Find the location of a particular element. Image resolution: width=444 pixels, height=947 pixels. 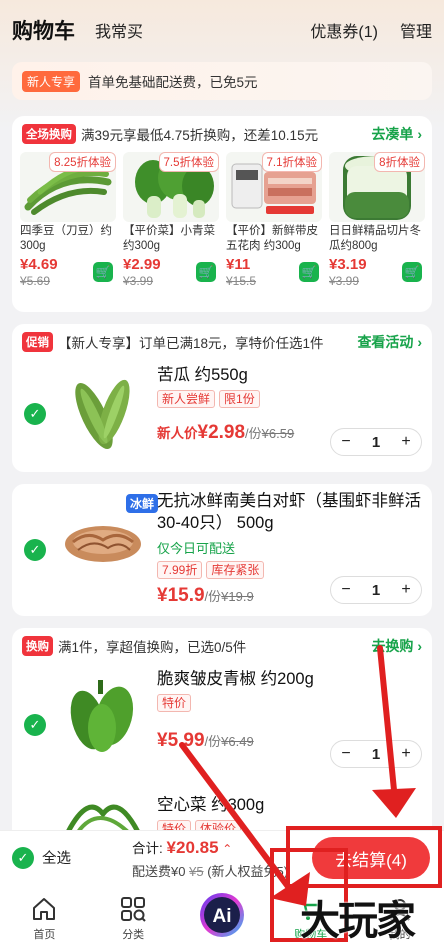

tab-category: 分类 is located at coordinates (133, 915).